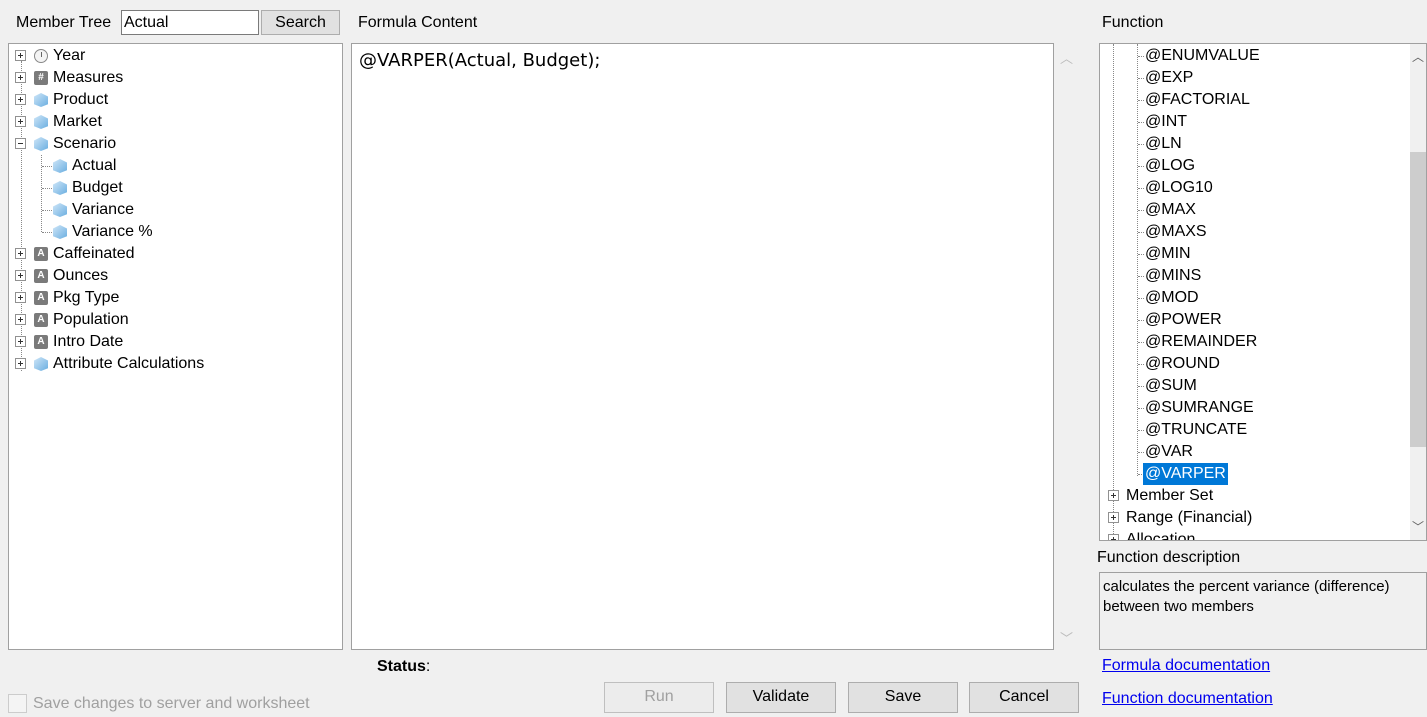 The image size is (1427, 717). I want to click on function-item-label: @SUM, so click(1171, 385).